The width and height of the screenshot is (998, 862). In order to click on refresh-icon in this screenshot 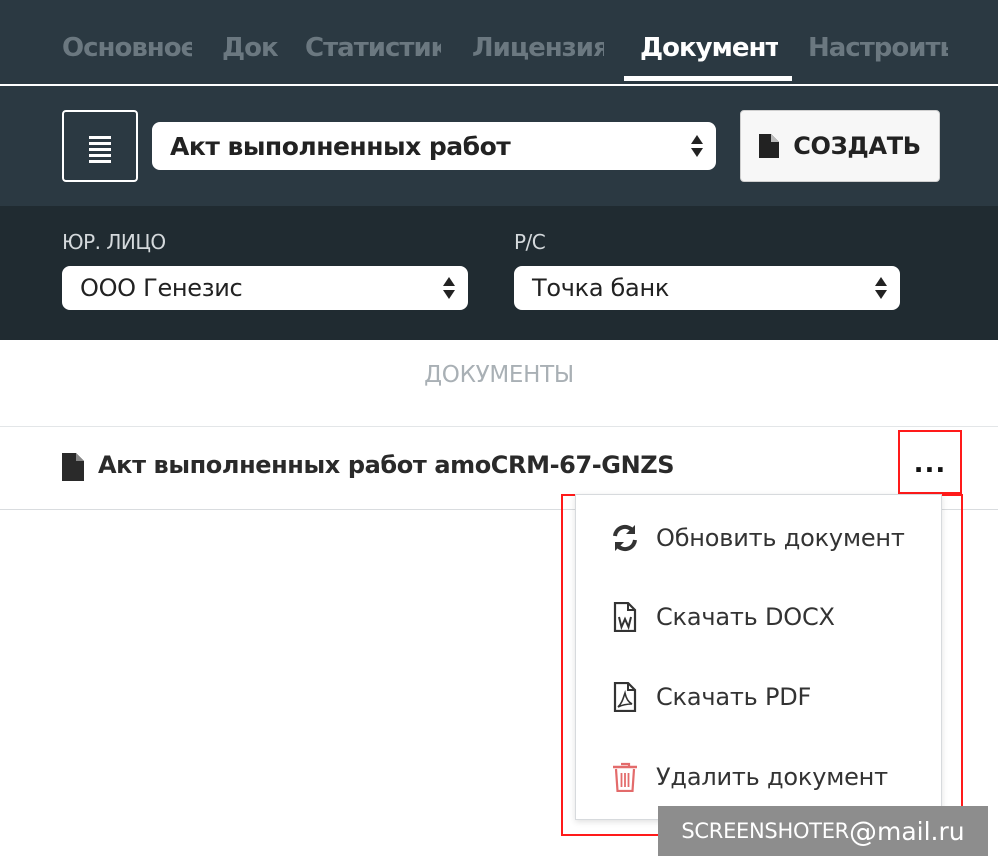, I will do `click(625, 538)`.